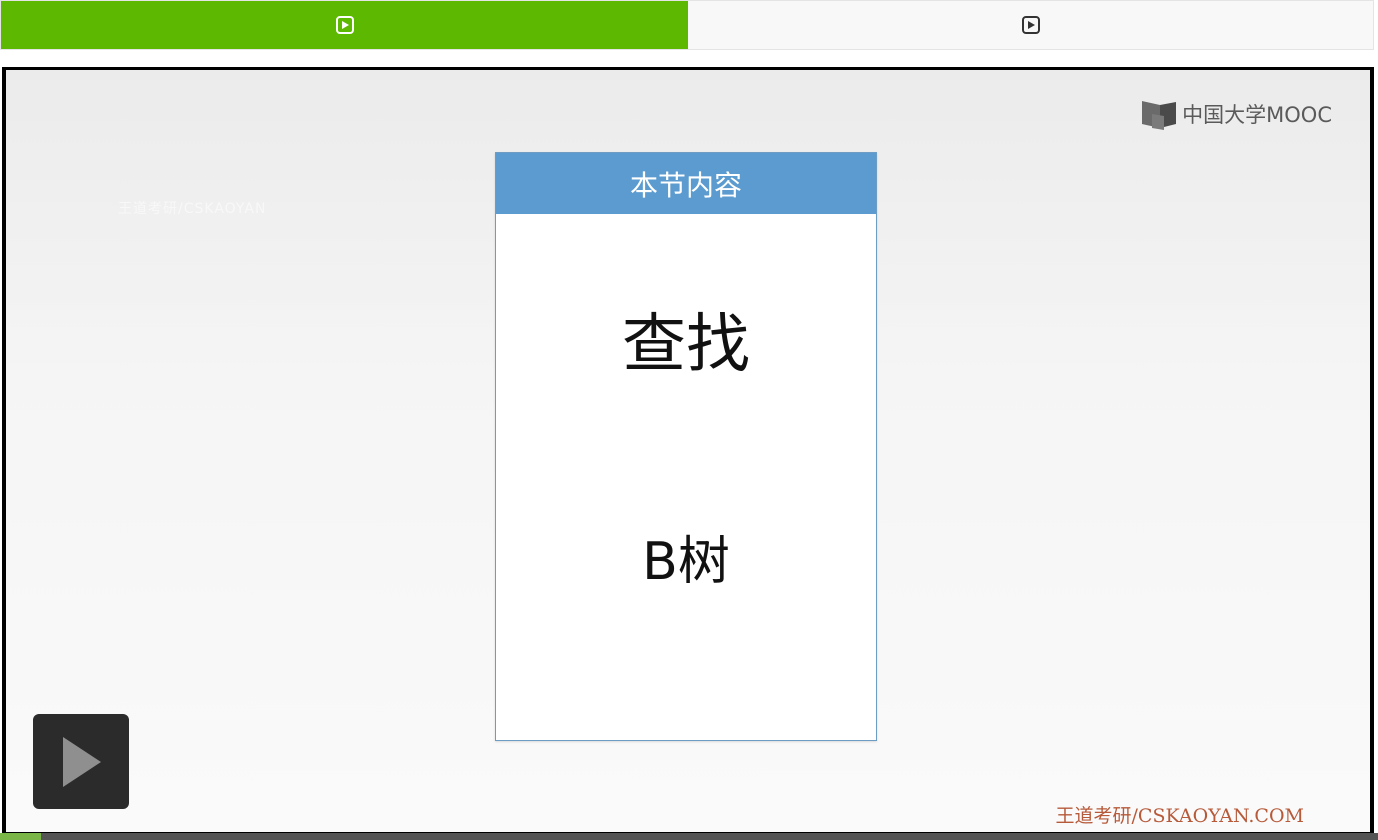 This screenshot has height=840, width=1378. I want to click on play-button, so click(81, 761).